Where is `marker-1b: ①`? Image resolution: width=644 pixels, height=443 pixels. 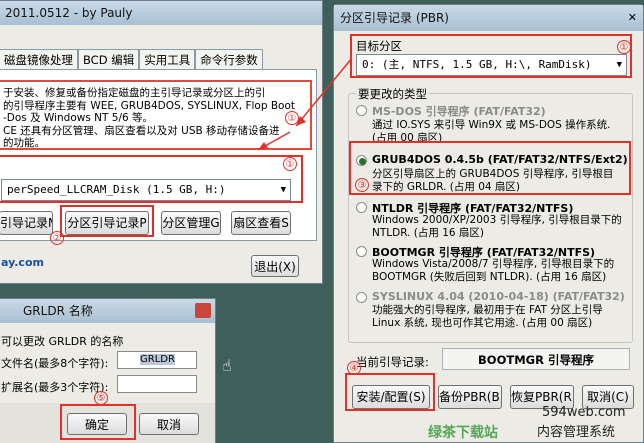 marker-1b: ① is located at coordinates (290, 164).